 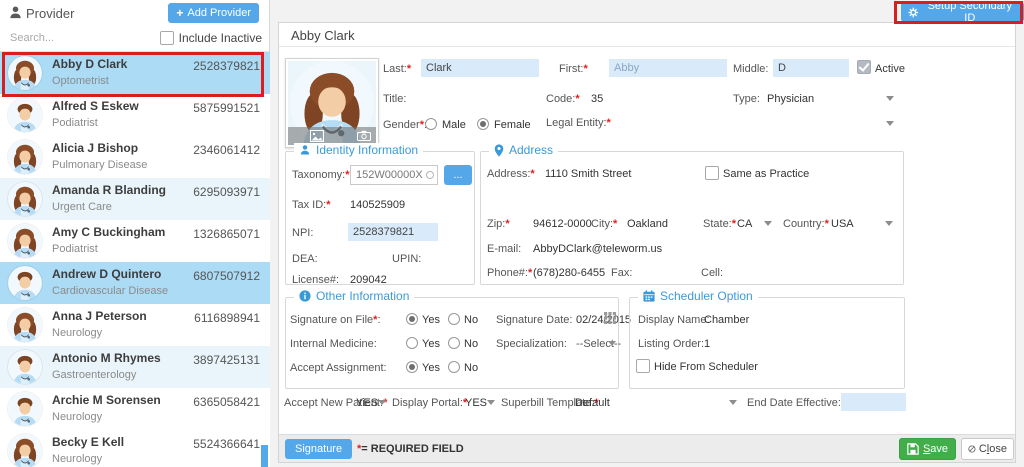 I want to click on include-inactive-checkbox, so click(x=166, y=38).